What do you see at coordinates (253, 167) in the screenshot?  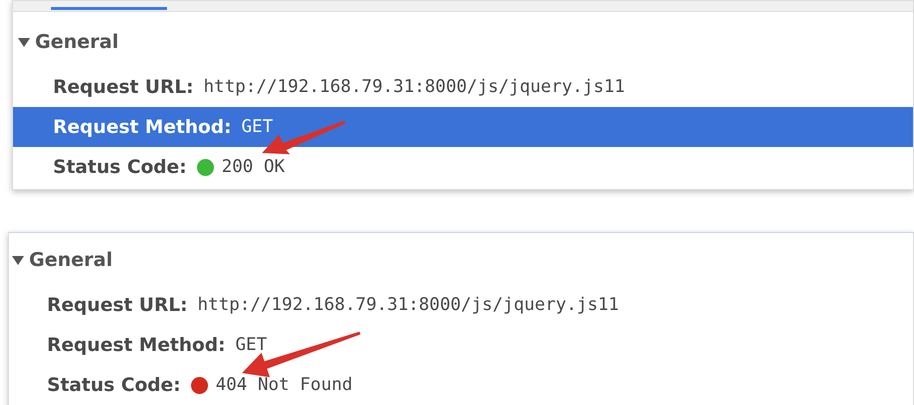 I see `field-value: 200 OK` at bounding box center [253, 167].